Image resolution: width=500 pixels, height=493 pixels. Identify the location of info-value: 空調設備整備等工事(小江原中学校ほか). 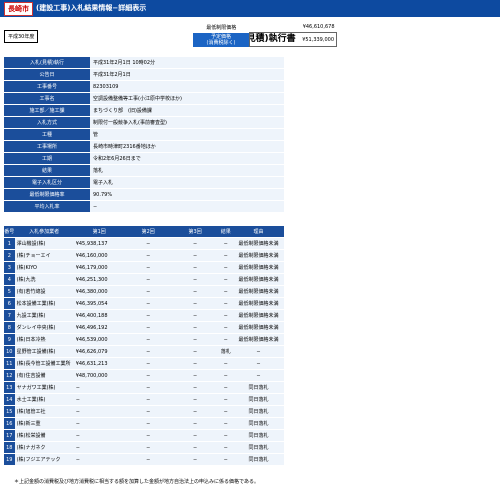
(187, 98).